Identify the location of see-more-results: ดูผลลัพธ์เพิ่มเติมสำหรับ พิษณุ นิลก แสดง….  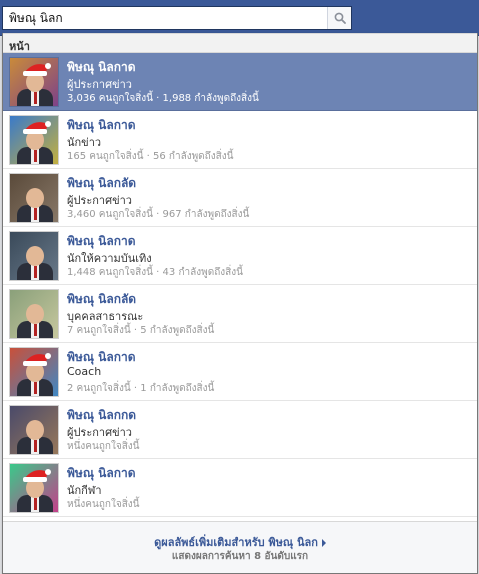
(240, 547).